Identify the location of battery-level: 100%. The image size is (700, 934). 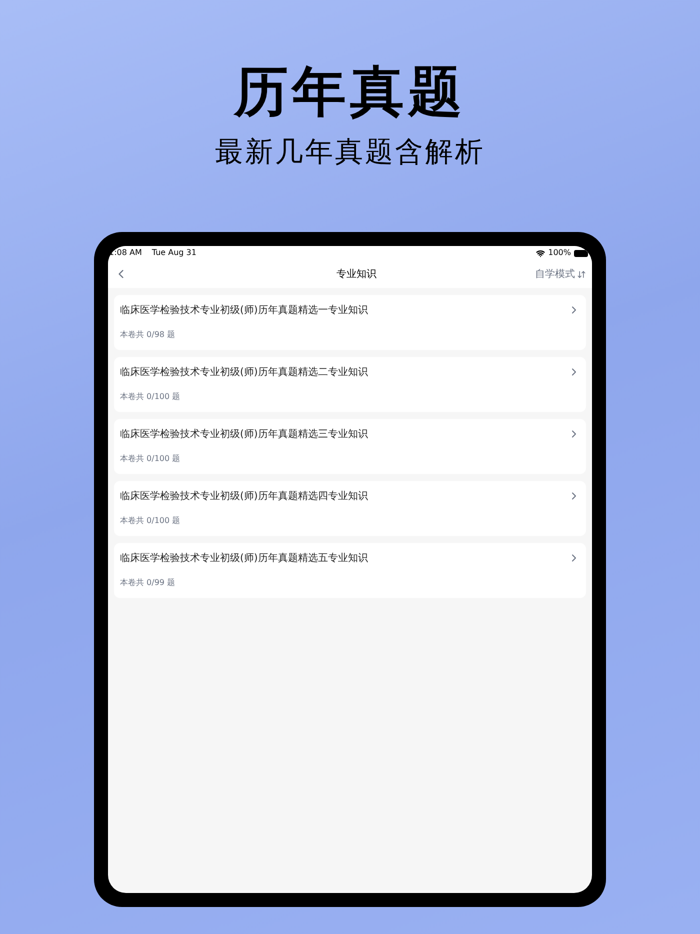
(559, 253).